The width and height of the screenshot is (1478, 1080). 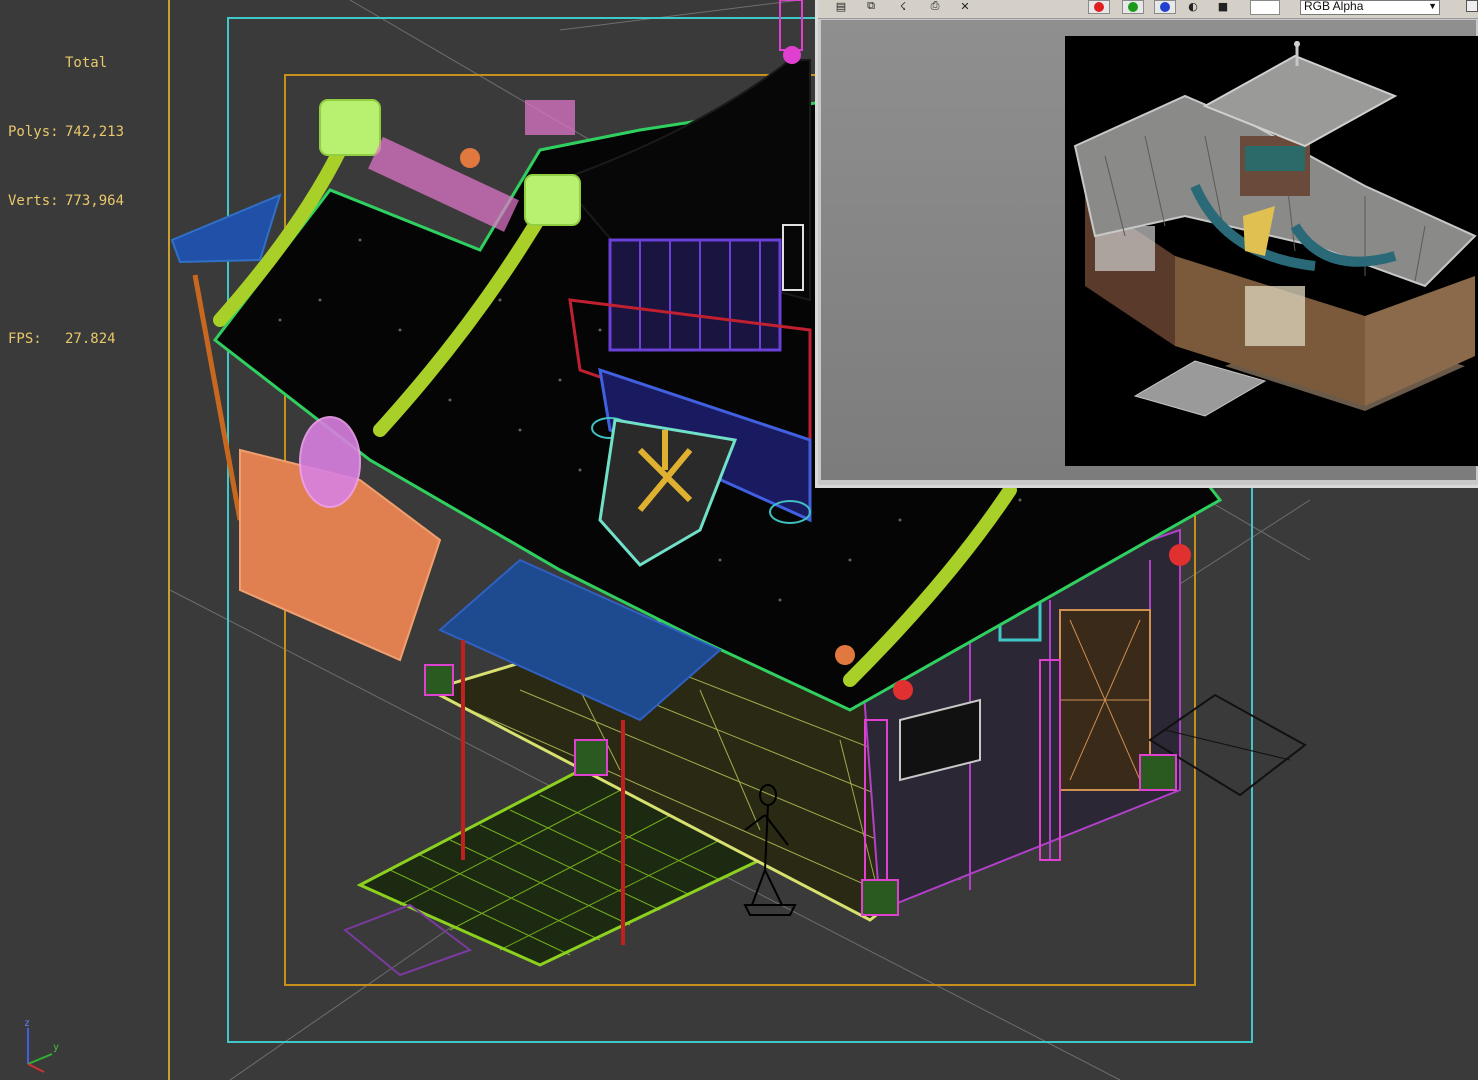 What do you see at coordinates (27, 1023) in the screenshot?
I see `axis-z-label: z` at bounding box center [27, 1023].